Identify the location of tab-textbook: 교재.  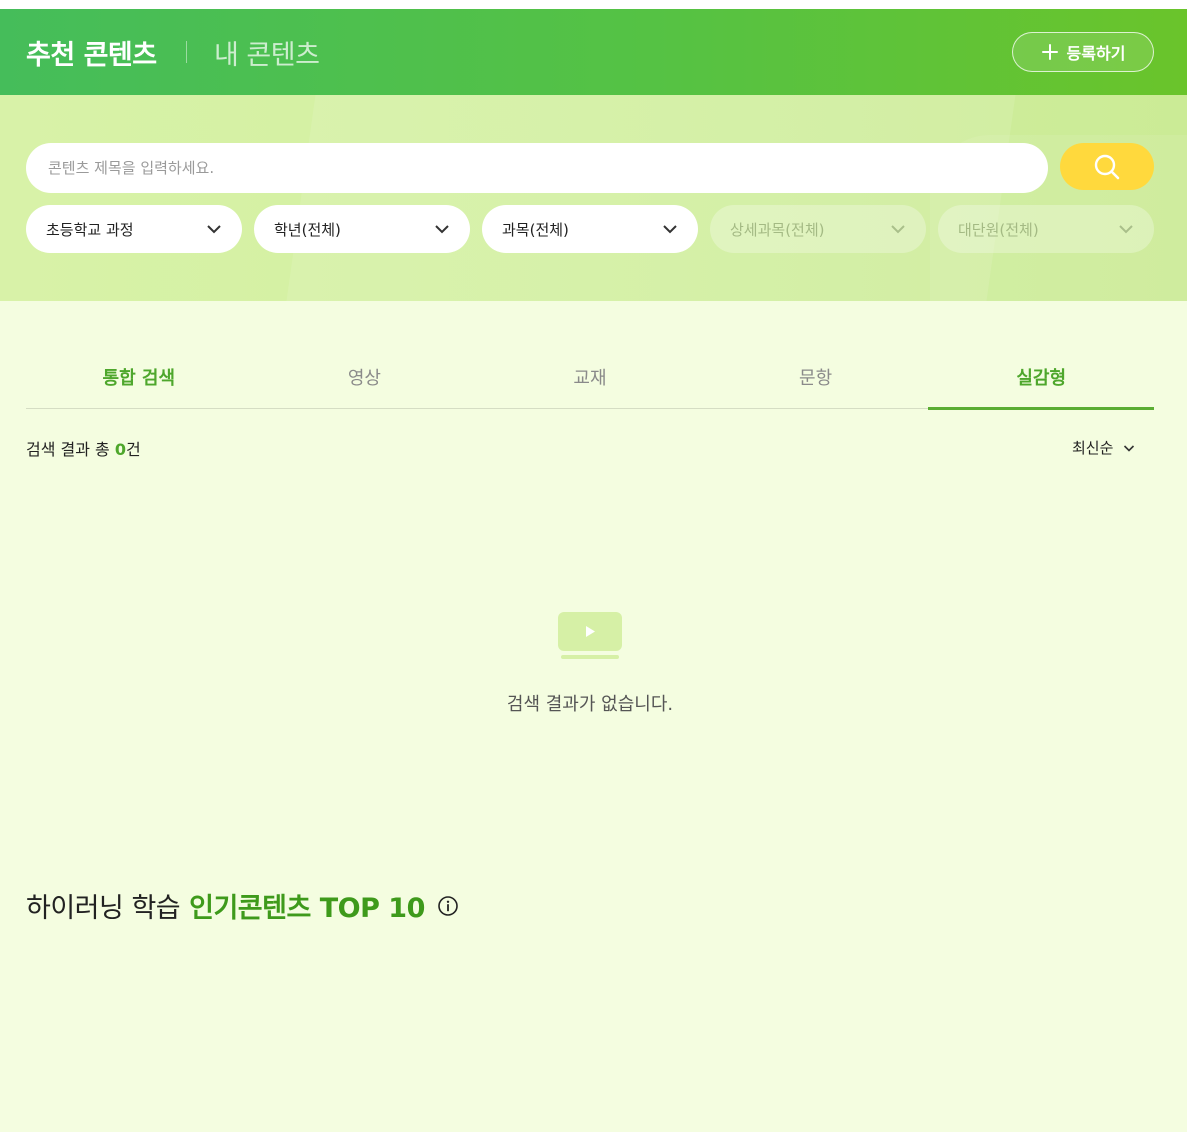
(590, 376).